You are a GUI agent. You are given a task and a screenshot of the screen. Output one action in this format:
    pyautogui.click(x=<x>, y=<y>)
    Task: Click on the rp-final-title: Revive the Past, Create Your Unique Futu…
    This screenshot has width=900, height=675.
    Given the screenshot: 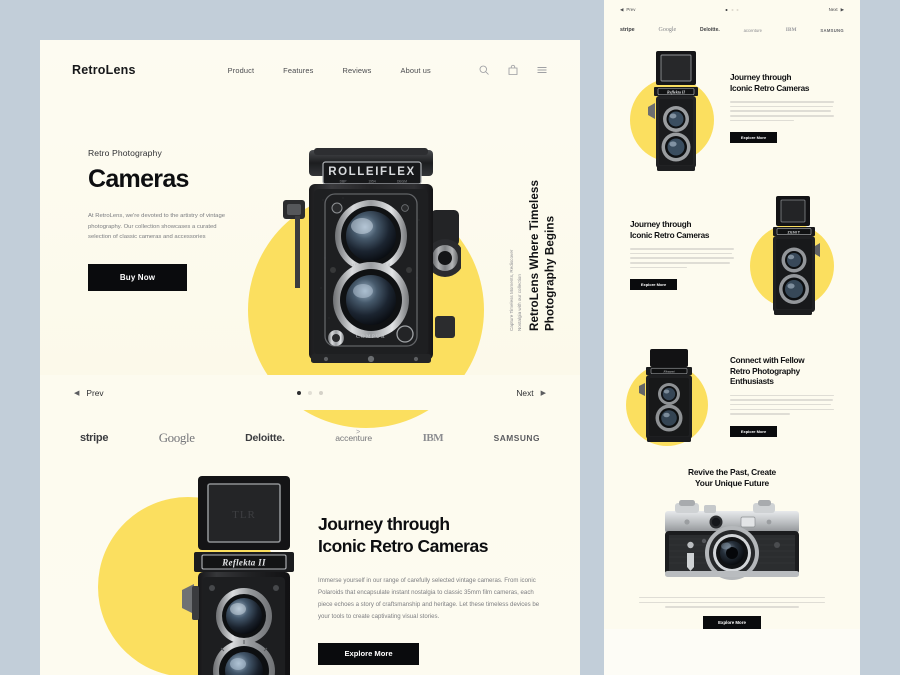 What is the action you would take?
    pyautogui.click(x=732, y=477)
    